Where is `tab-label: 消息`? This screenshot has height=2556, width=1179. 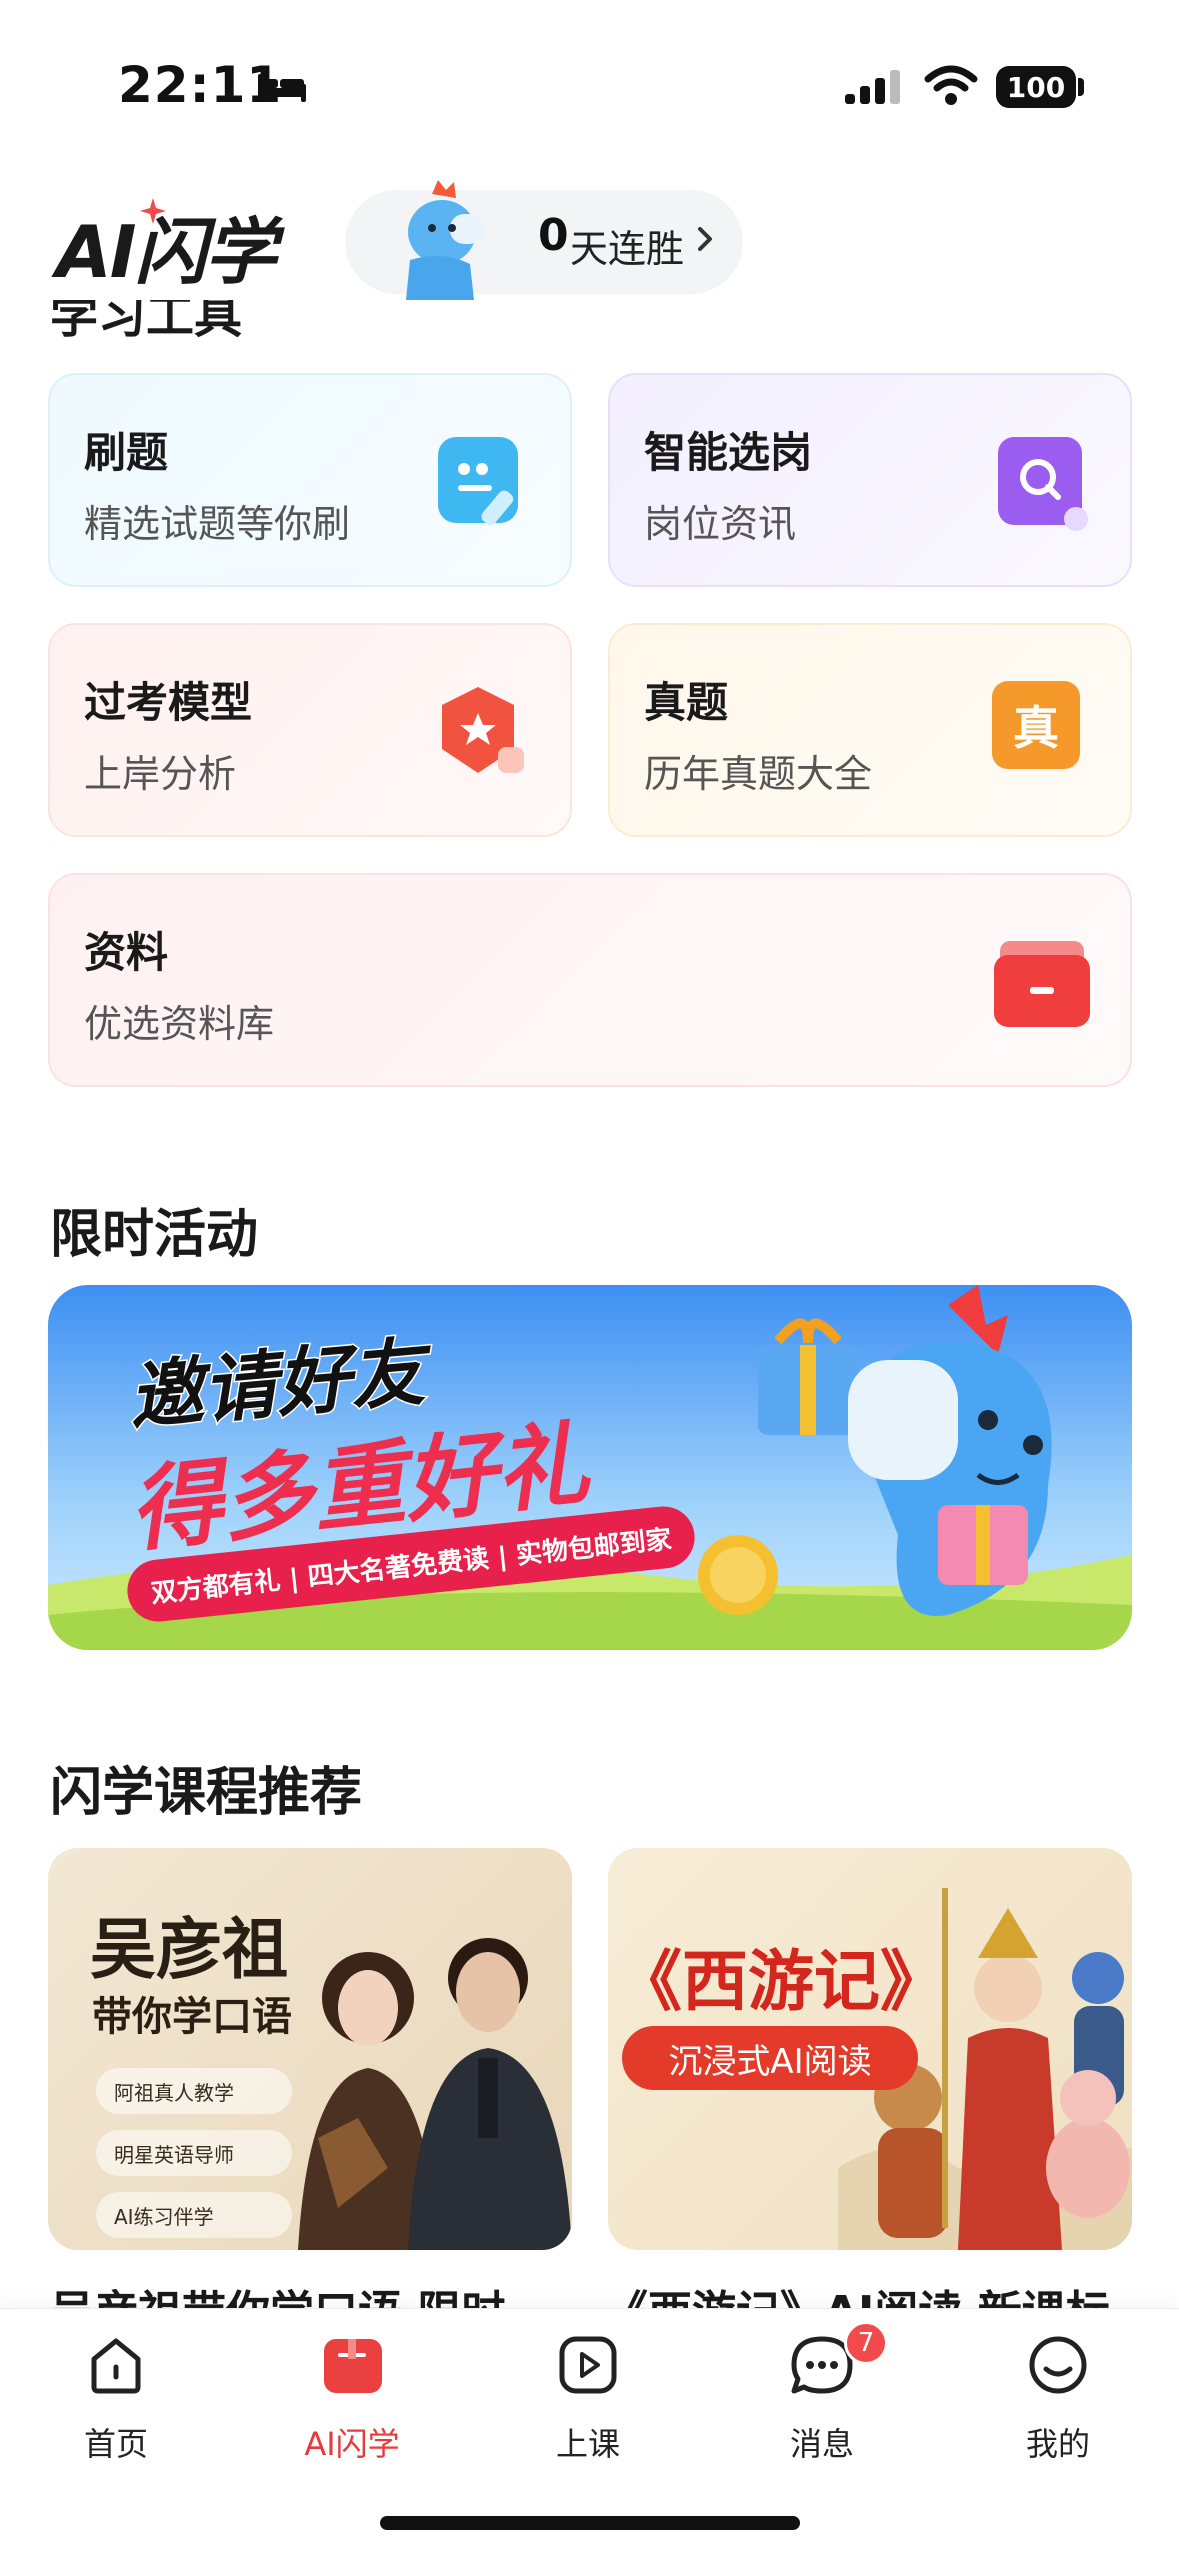 tab-label: 消息 is located at coordinates (821, 2444).